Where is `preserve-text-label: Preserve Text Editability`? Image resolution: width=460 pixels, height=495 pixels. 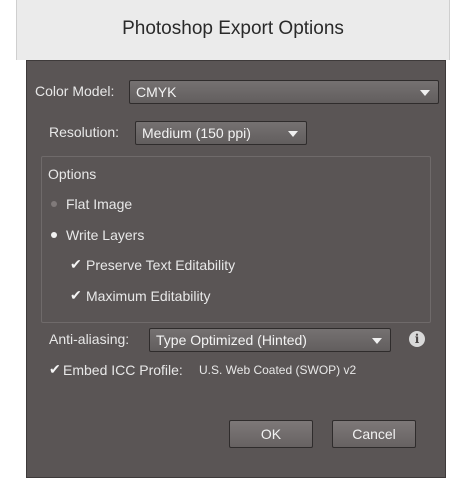 preserve-text-label: Preserve Text Editability is located at coordinates (161, 265).